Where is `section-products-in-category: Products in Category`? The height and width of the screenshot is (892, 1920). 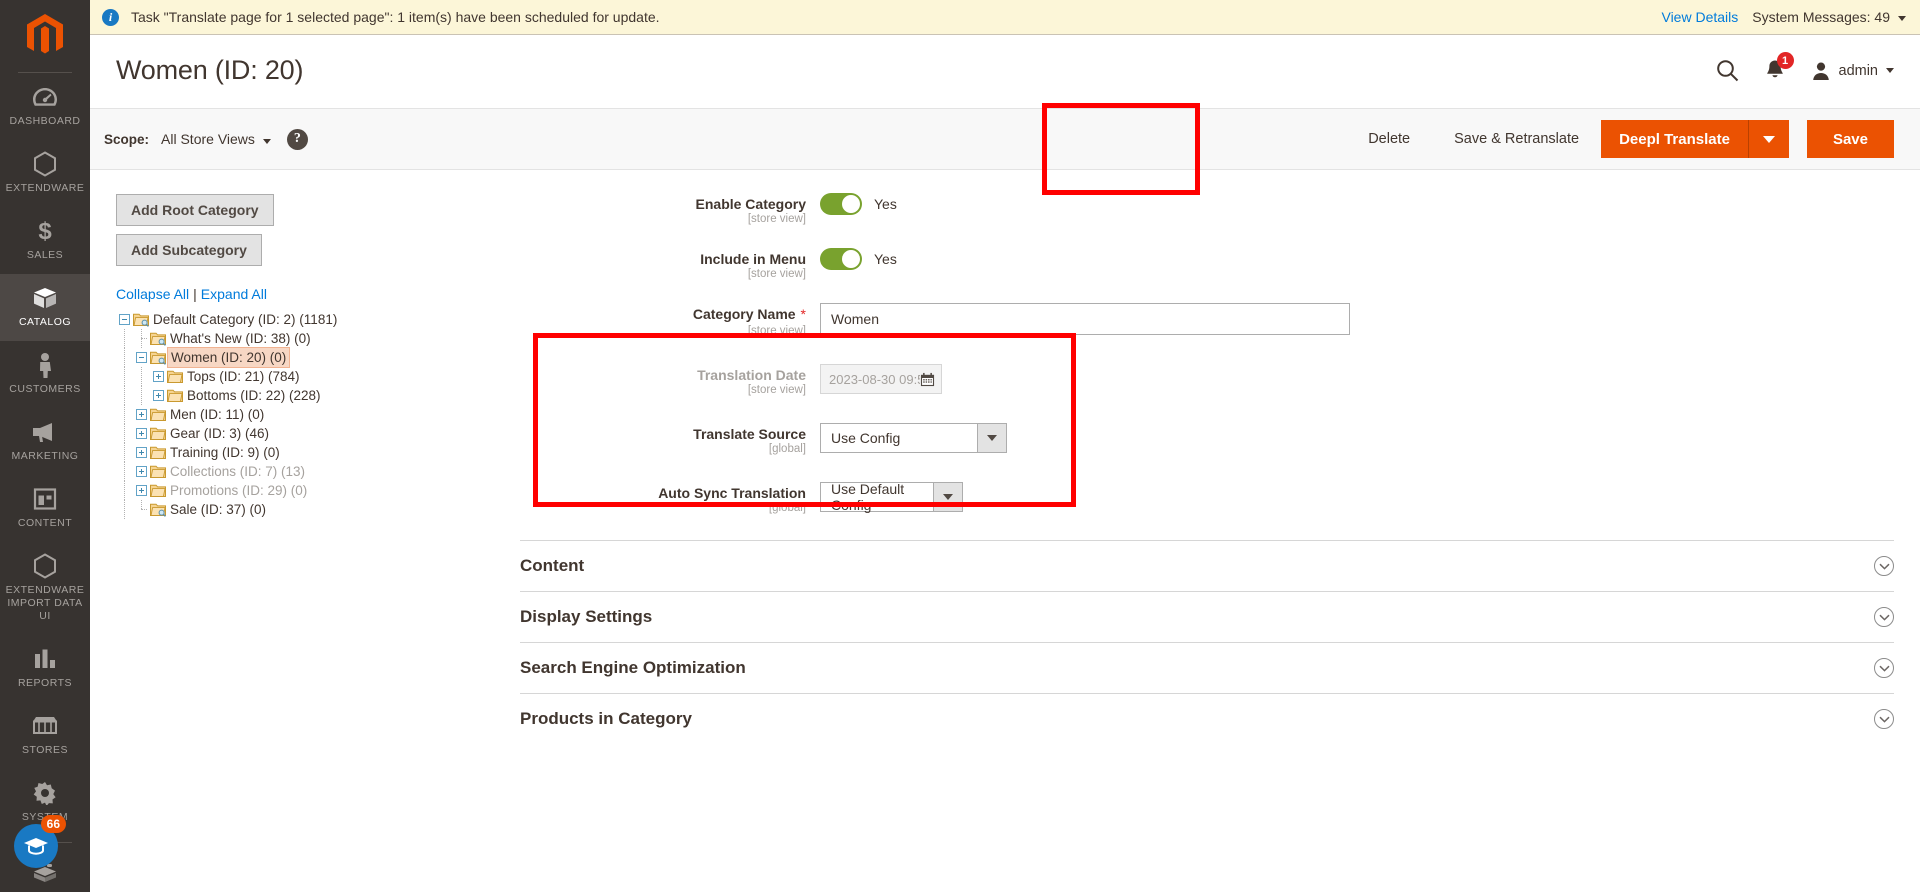
section-products-in-category: Products in Category is located at coordinates (1207, 718).